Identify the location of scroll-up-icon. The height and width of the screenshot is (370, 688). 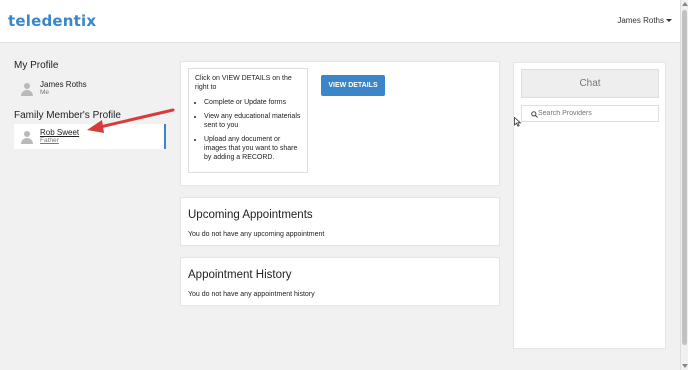
(685, 4).